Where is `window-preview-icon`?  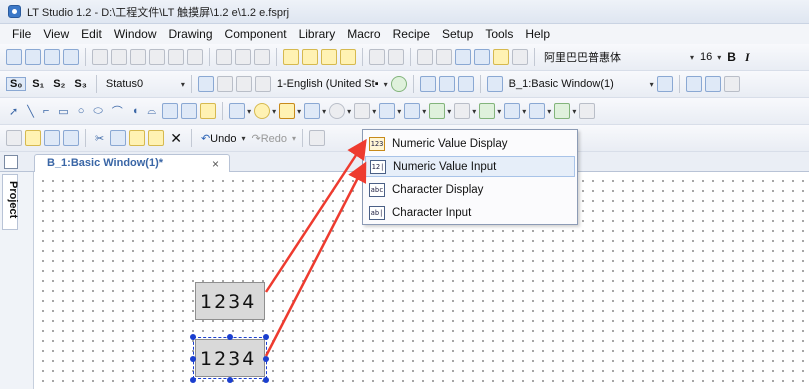 window-preview-icon is located at coordinates (693, 84).